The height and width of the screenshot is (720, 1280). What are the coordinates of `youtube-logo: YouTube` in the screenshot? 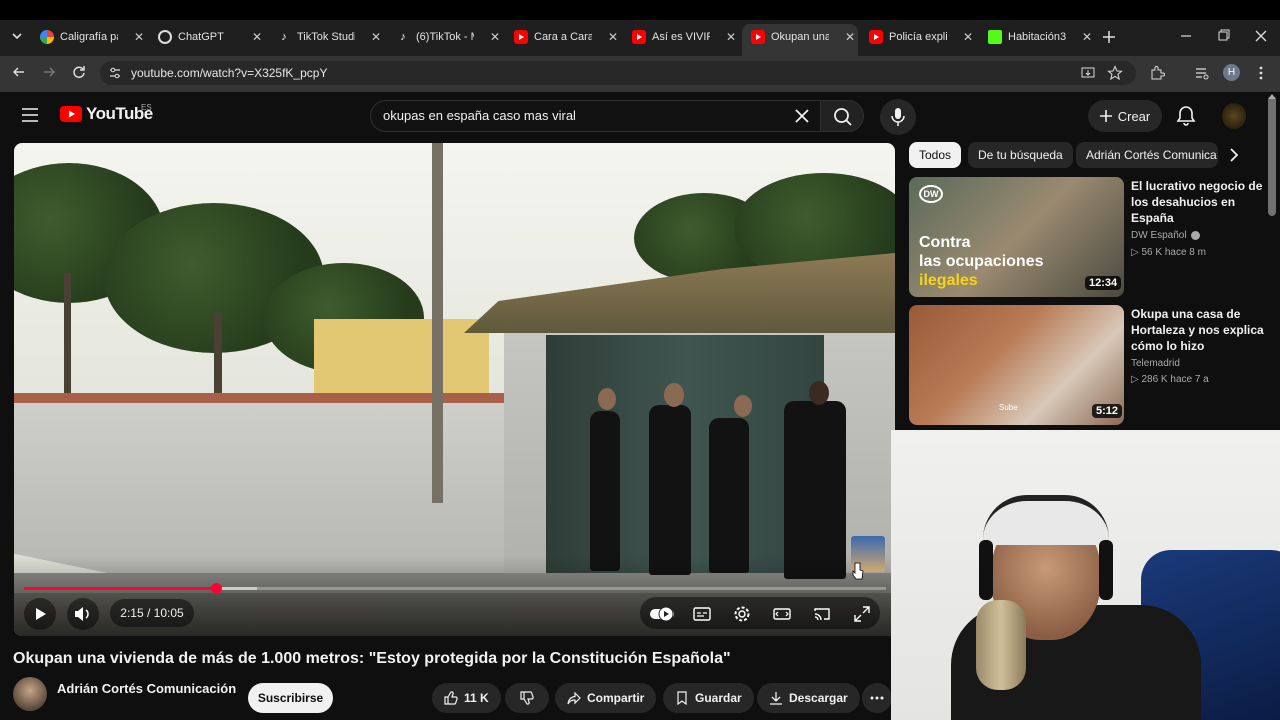 It's located at (106, 114).